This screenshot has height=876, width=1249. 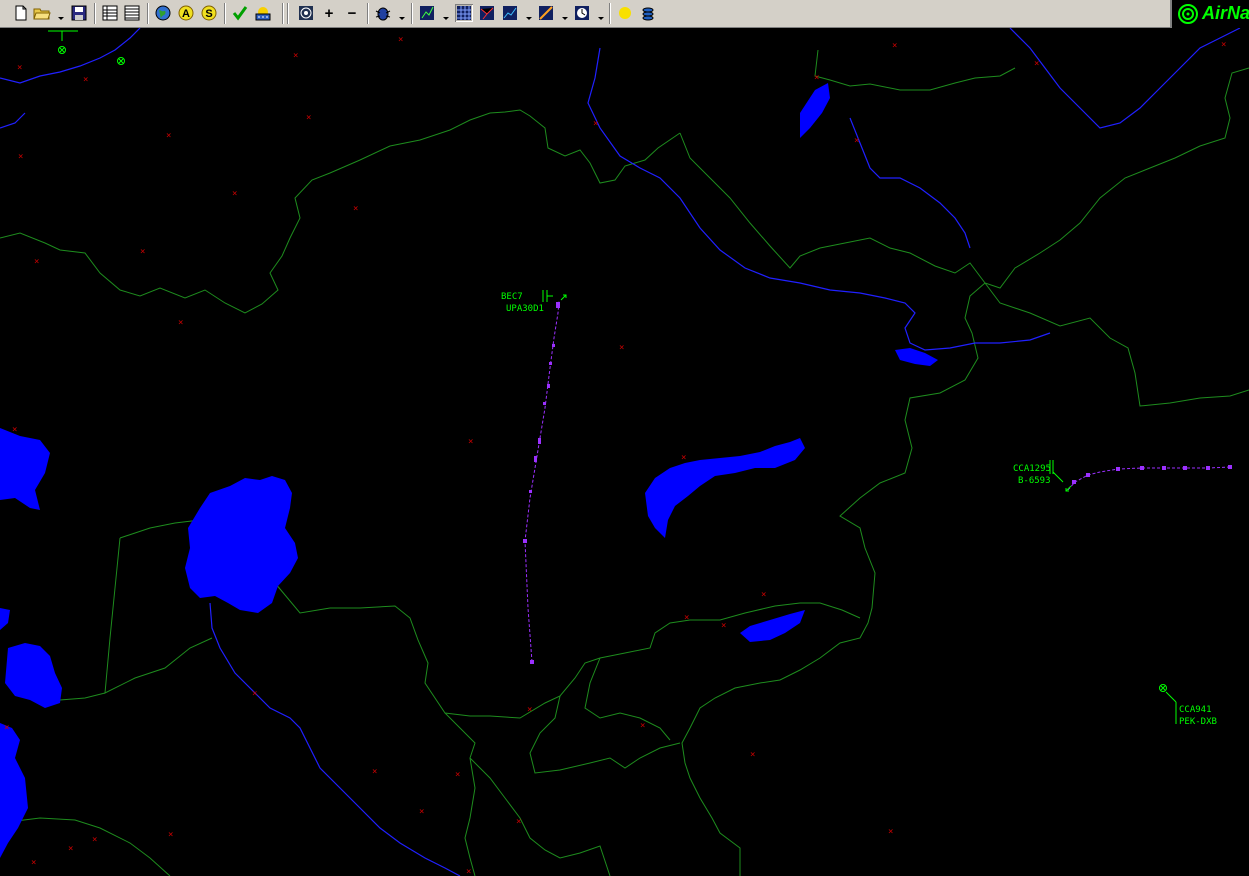 I want to click on new-file-button, so click(x=21, y=13).